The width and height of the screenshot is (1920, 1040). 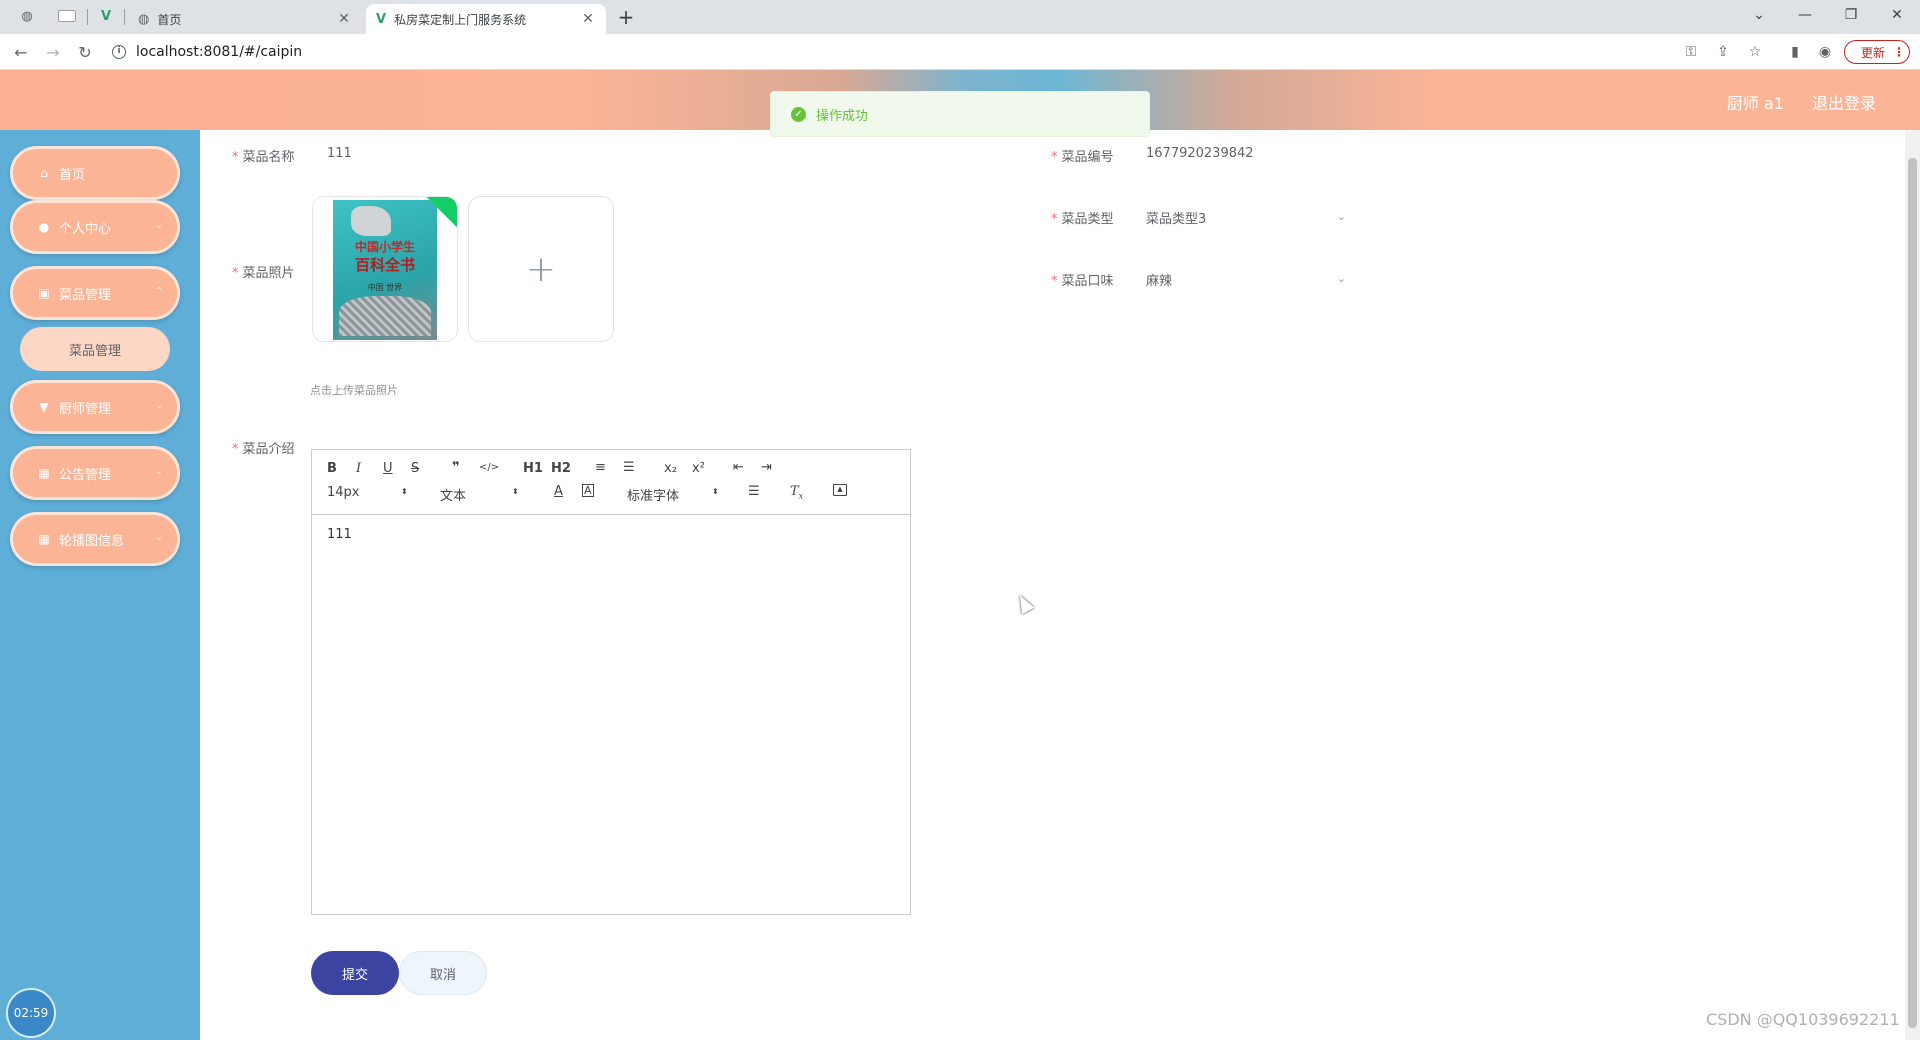 What do you see at coordinates (388, 468) in the screenshot?
I see `underline-button: U` at bounding box center [388, 468].